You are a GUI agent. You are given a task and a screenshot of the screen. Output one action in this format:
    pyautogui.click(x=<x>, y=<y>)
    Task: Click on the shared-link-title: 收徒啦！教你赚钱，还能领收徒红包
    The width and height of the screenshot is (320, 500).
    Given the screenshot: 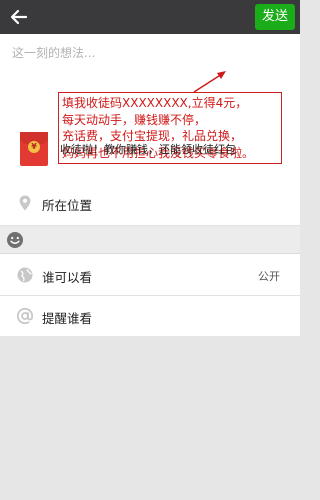 What is the action you would take?
    pyautogui.click(x=148, y=149)
    